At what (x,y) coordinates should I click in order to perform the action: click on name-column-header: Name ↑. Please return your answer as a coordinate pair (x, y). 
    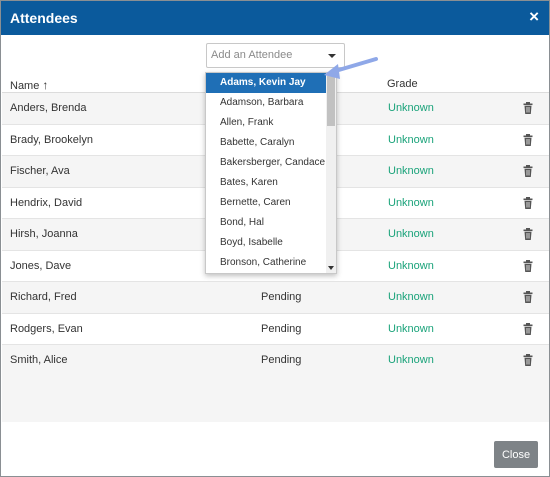
    Looking at the image, I should click on (29, 85).